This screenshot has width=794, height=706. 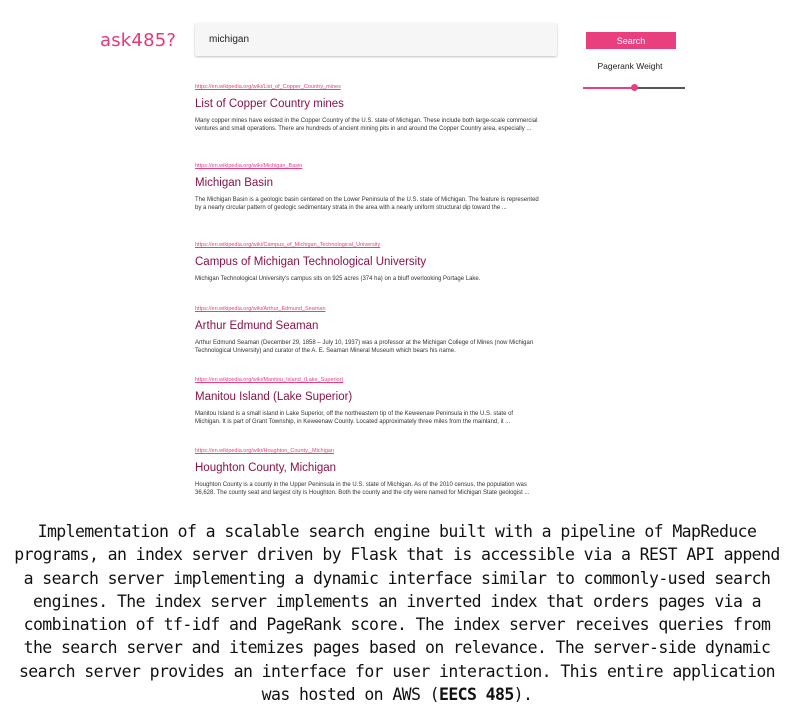 I want to click on app-logo: ask485?, so click(x=138, y=40).